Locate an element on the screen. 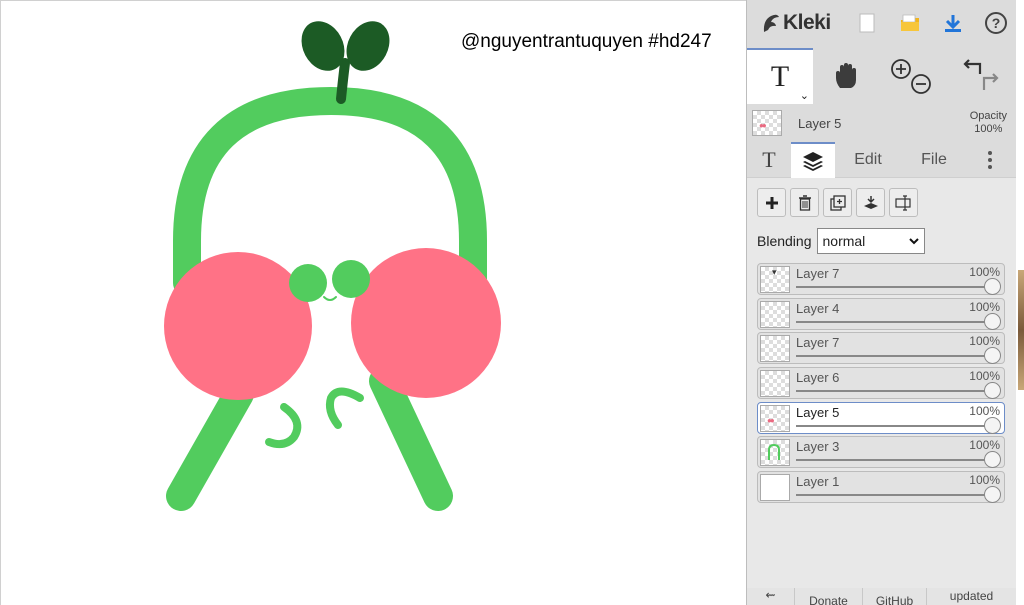  layer-name: Layer 1 is located at coordinates (818, 482).